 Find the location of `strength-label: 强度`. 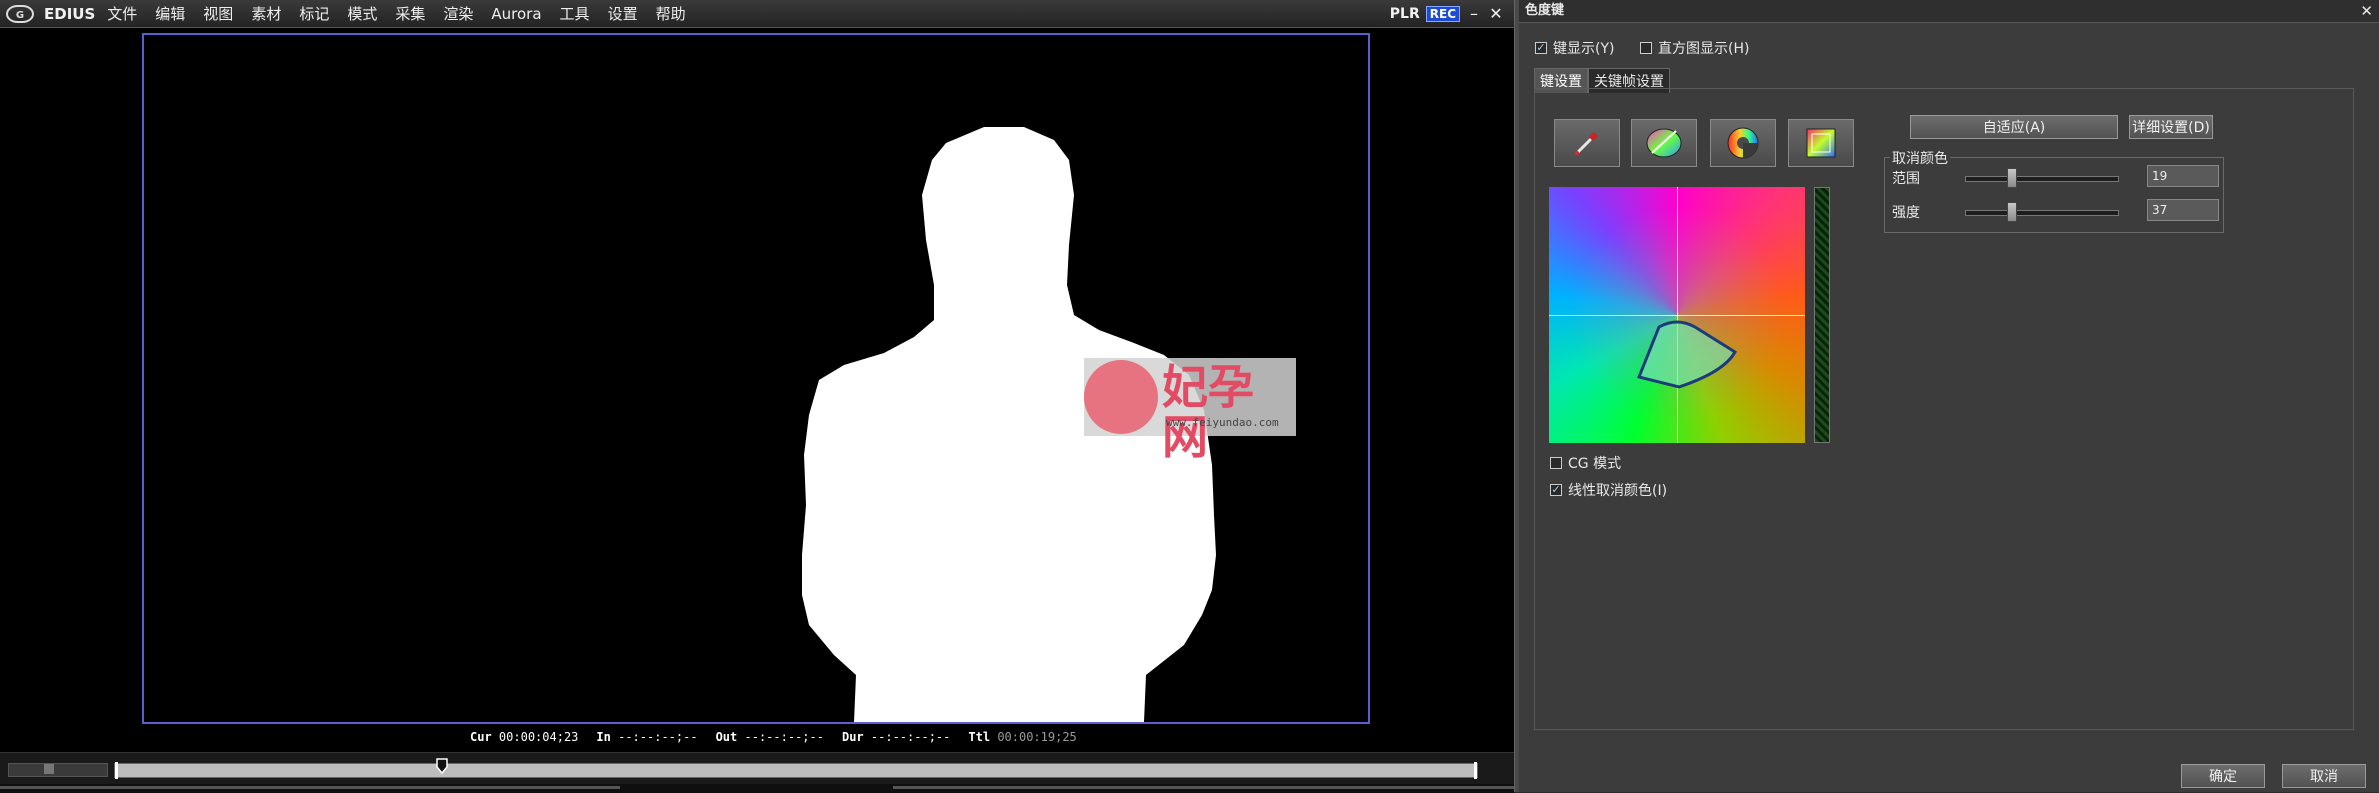

strength-label: 强度 is located at coordinates (1906, 213).